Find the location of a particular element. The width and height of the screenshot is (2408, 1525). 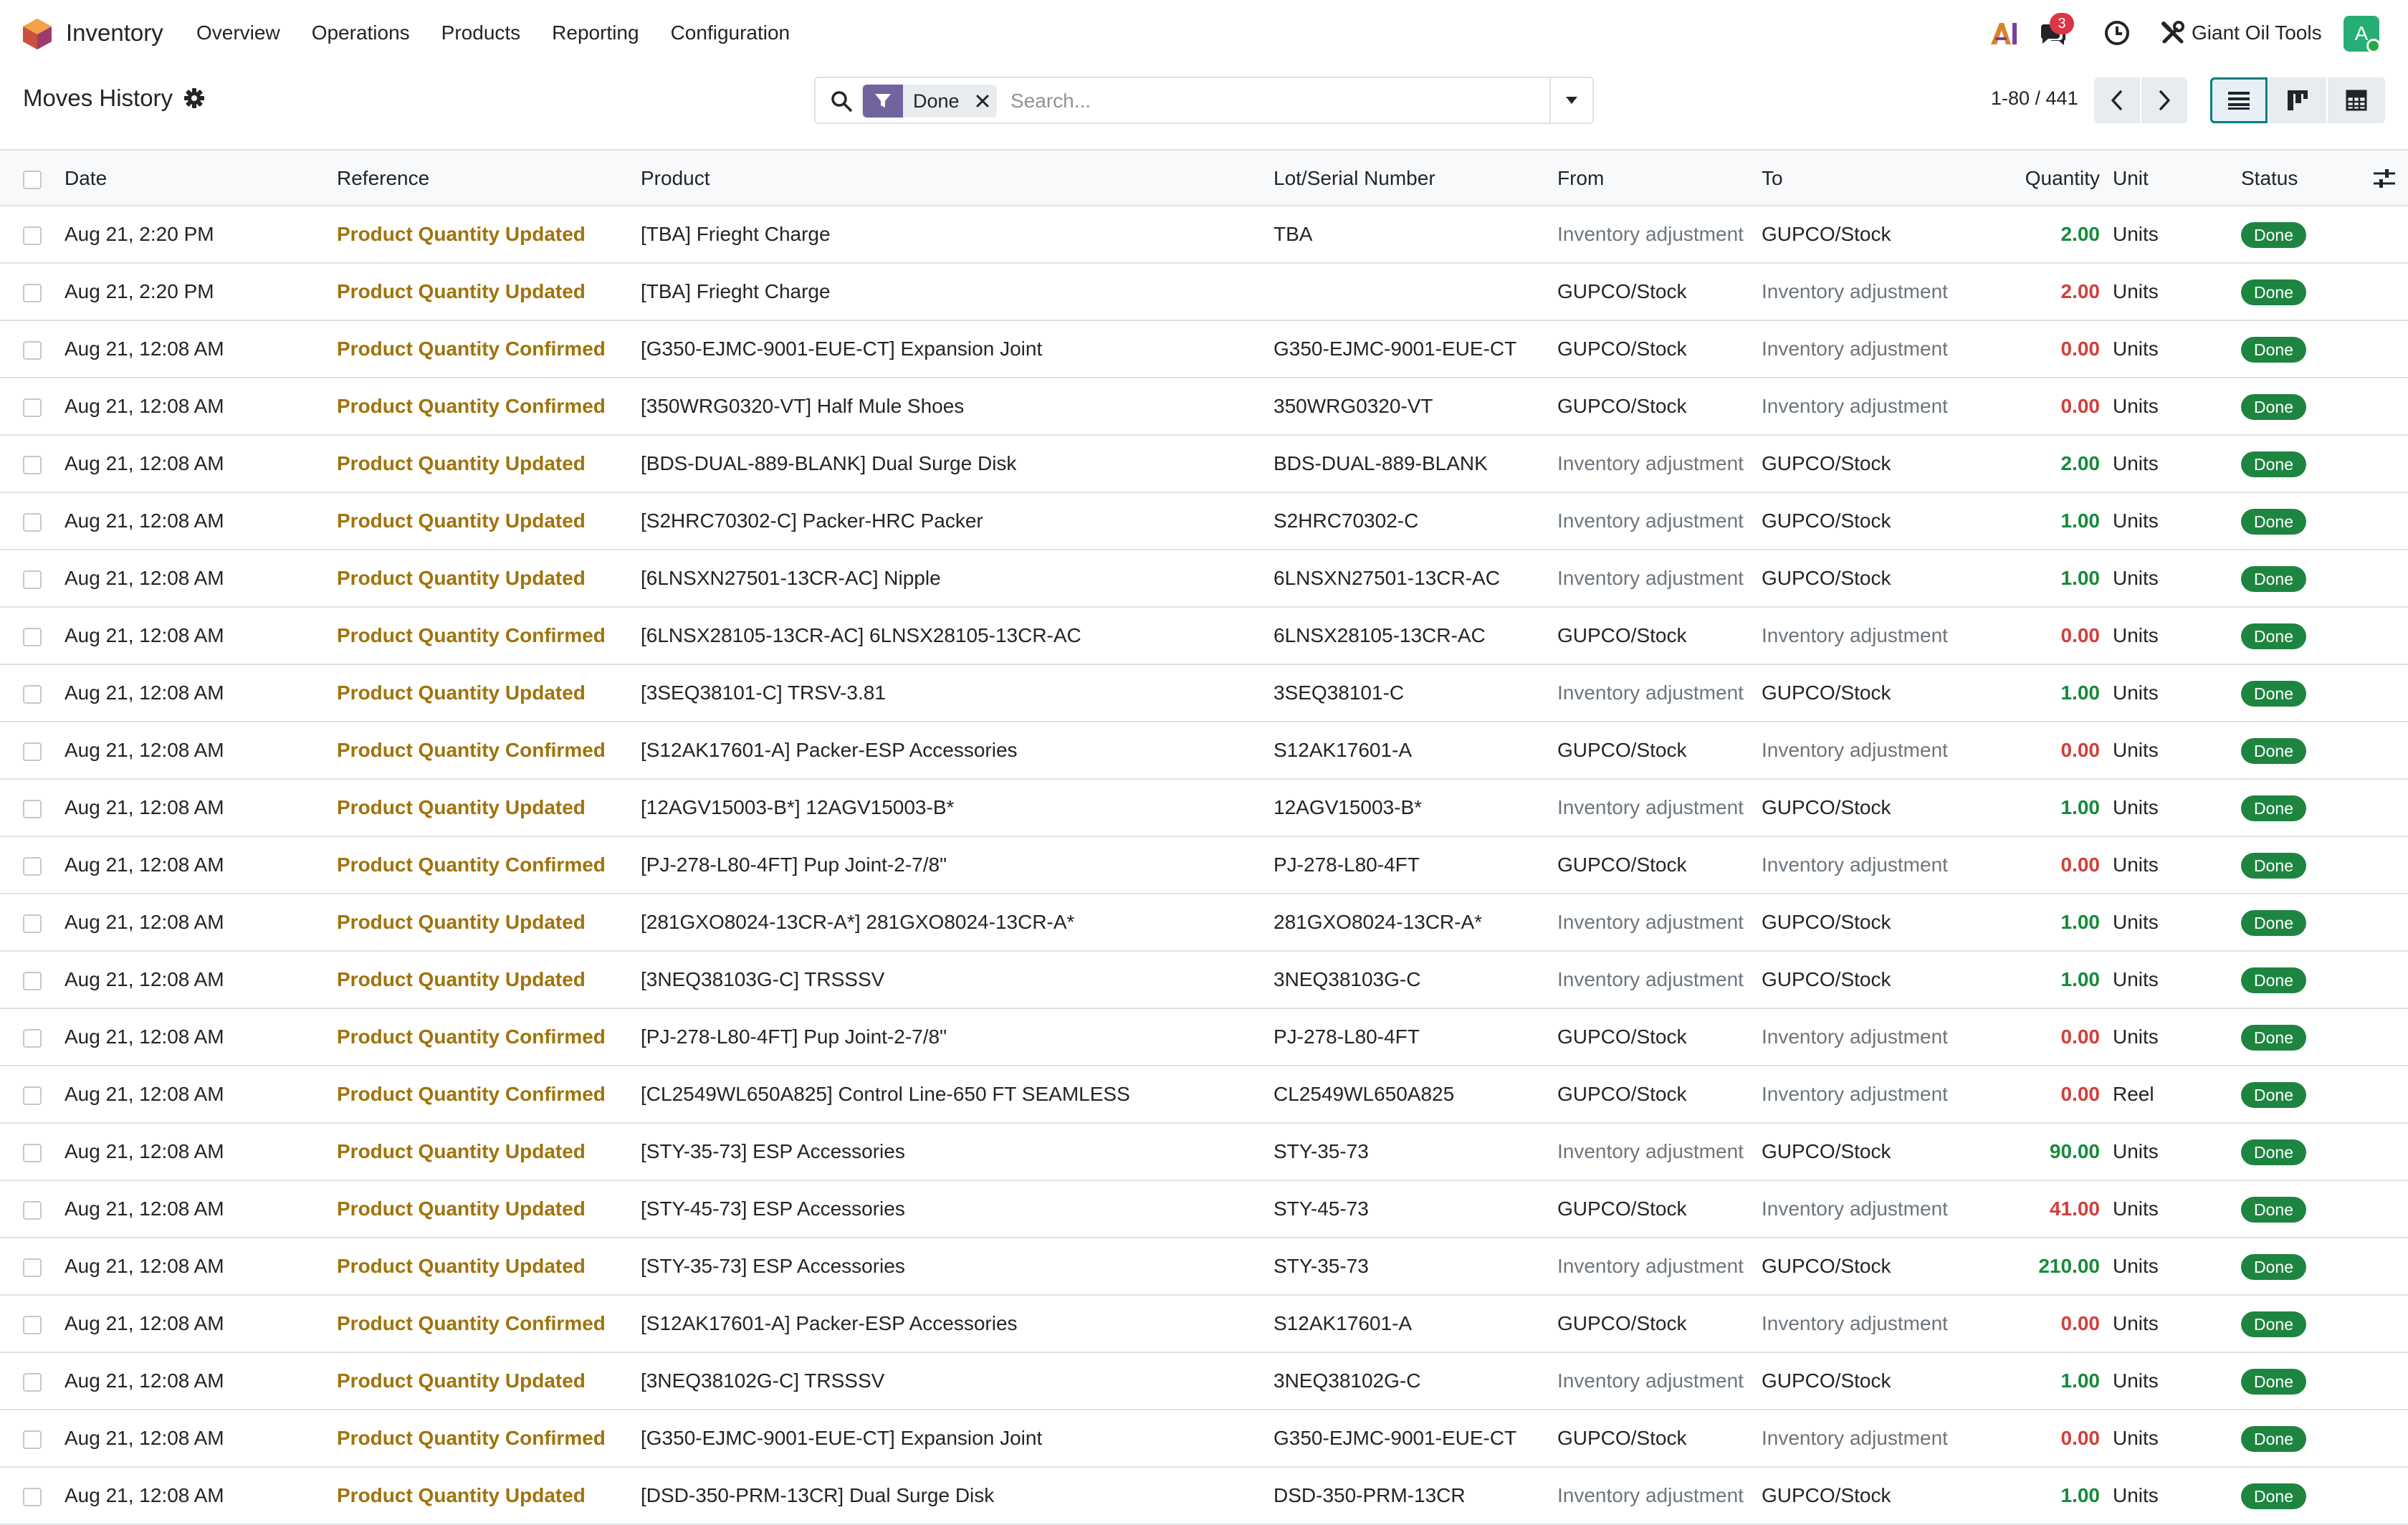

optional-columns-icon is located at coordinates (2384, 178).